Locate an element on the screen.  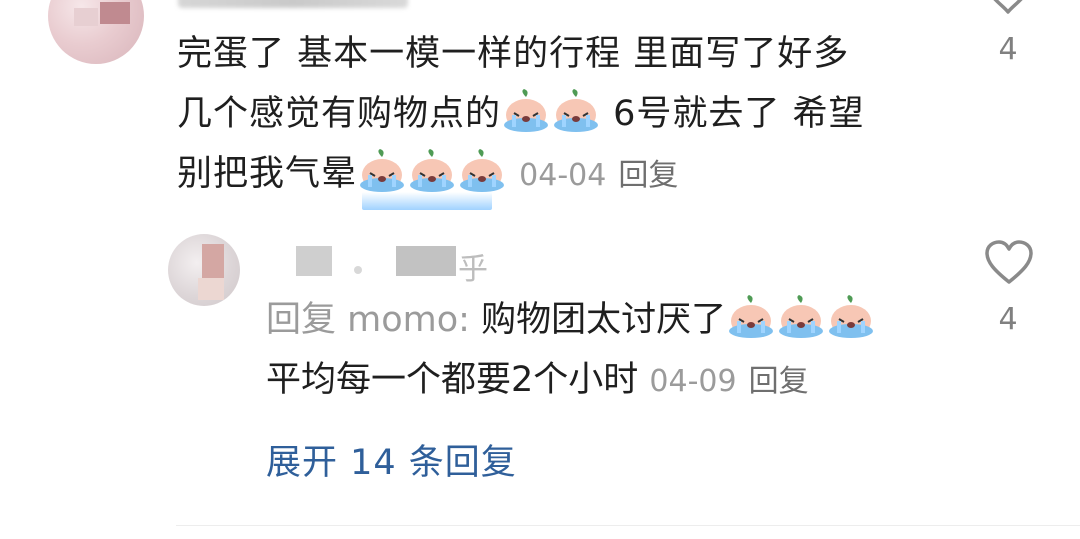
comment-line: 几个感觉有购物点的 6号就去了 希望 is located at coordinates (557, 114).